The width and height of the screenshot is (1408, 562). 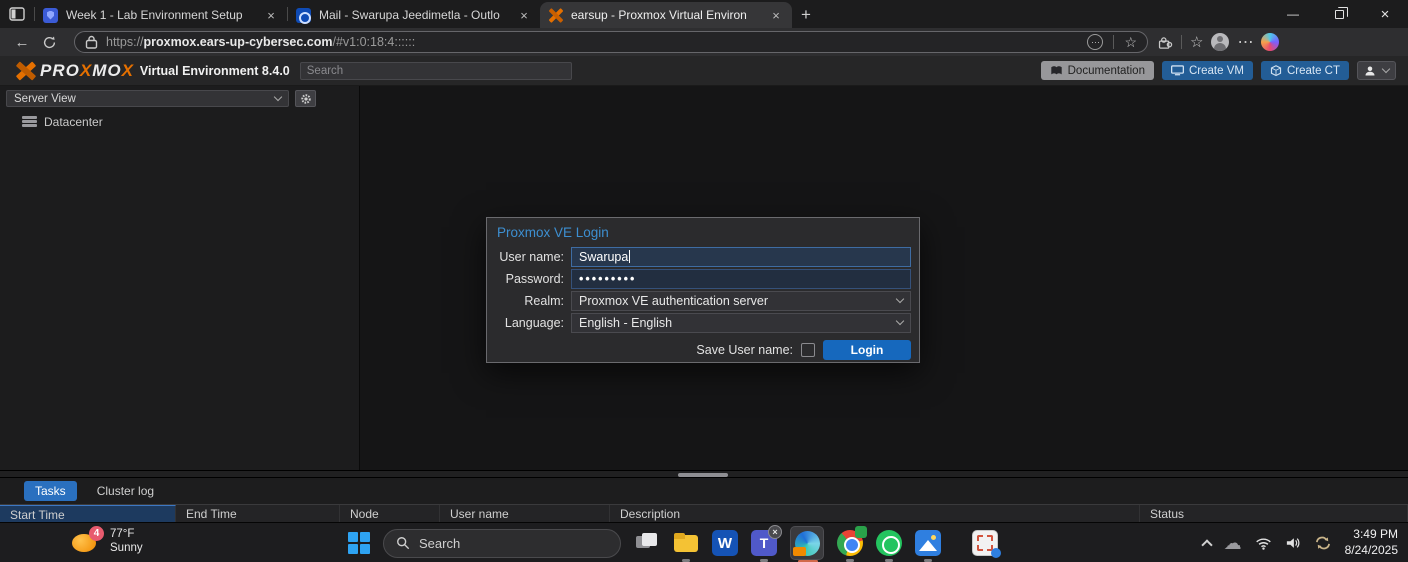 What do you see at coordinates (1196, 42) in the screenshot?
I see `favorites-bar-icon: ☆` at bounding box center [1196, 42].